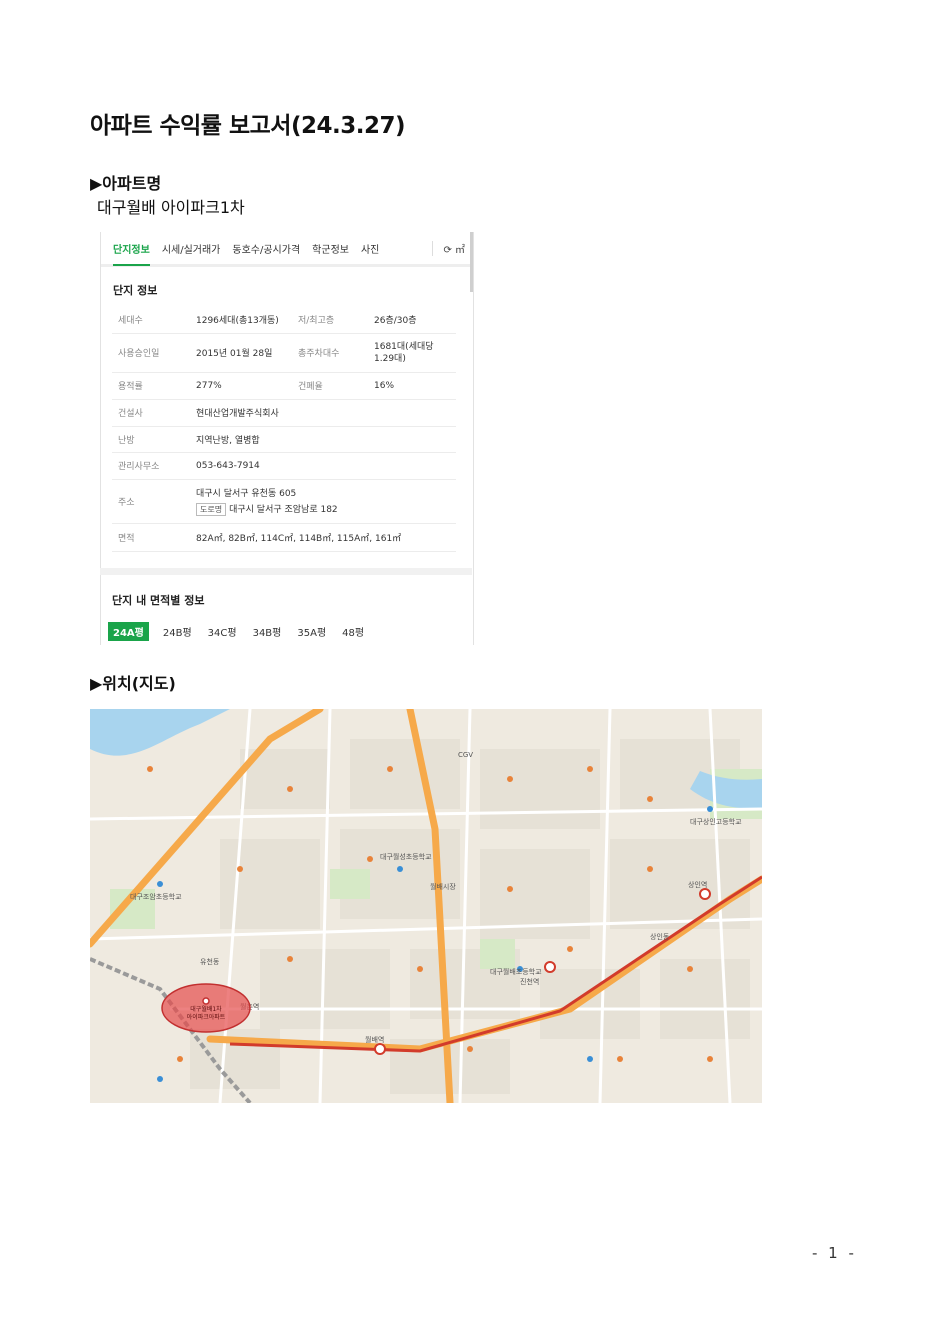  I want to click on area-tab-bar: 24A평 24B평 34C평 34B평 35A평 48평, so click(244, 631).